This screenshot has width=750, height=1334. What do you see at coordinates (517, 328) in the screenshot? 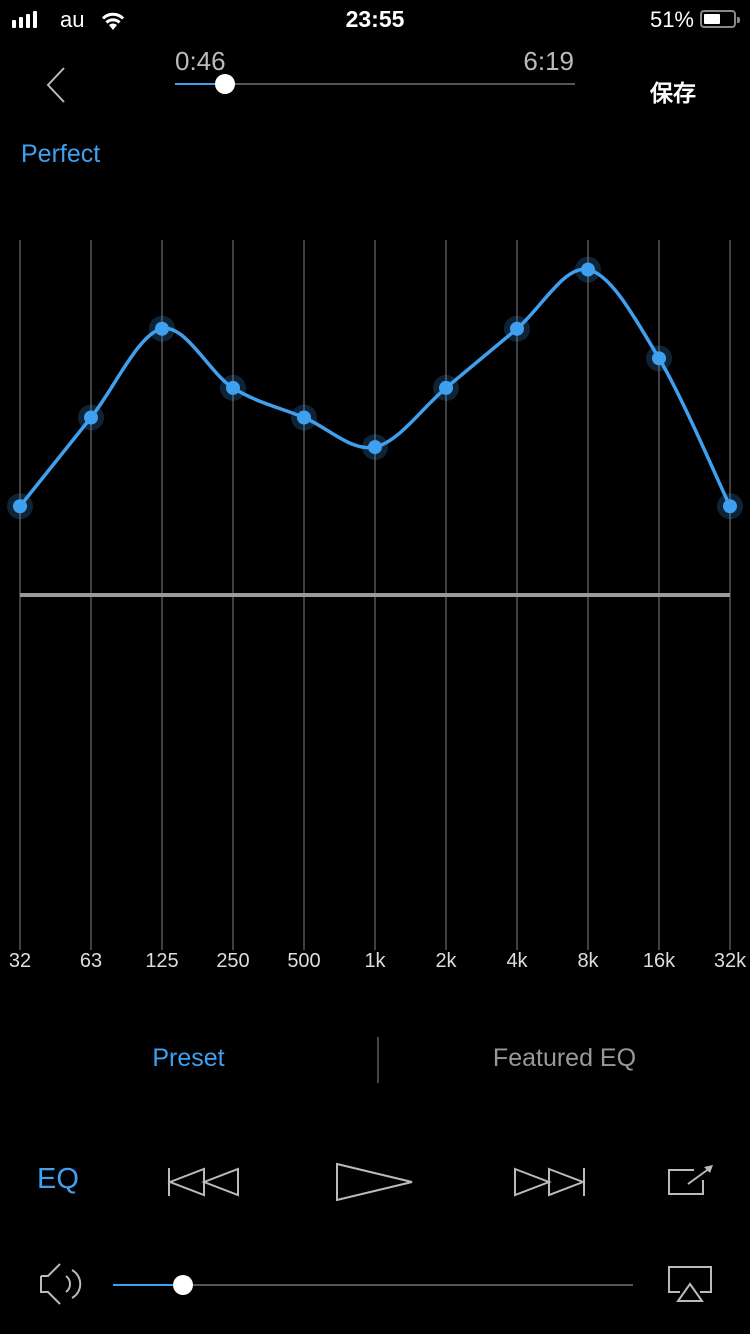
I see `eq-point-4k` at bounding box center [517, 328].